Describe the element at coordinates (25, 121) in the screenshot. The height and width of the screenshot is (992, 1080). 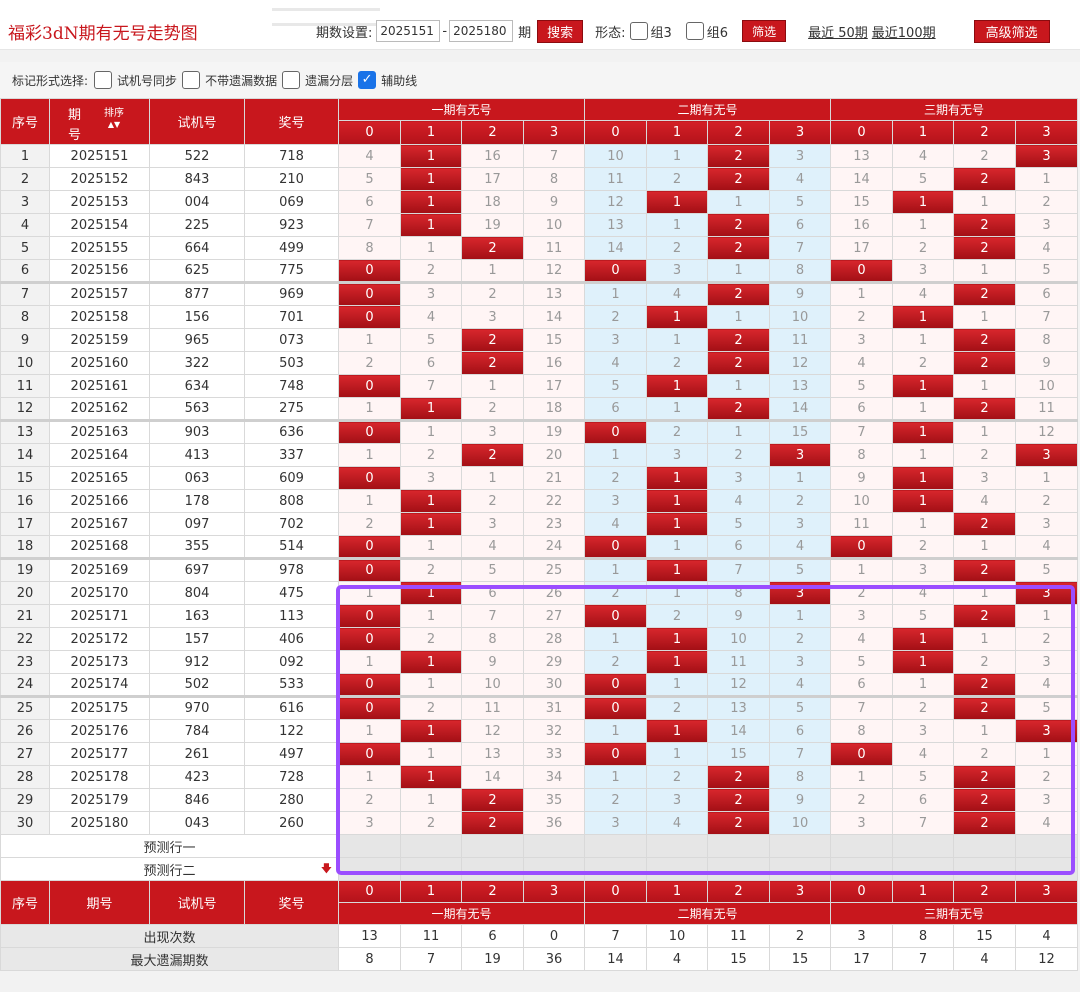
I see `col-header-seq: 序号` at that location.